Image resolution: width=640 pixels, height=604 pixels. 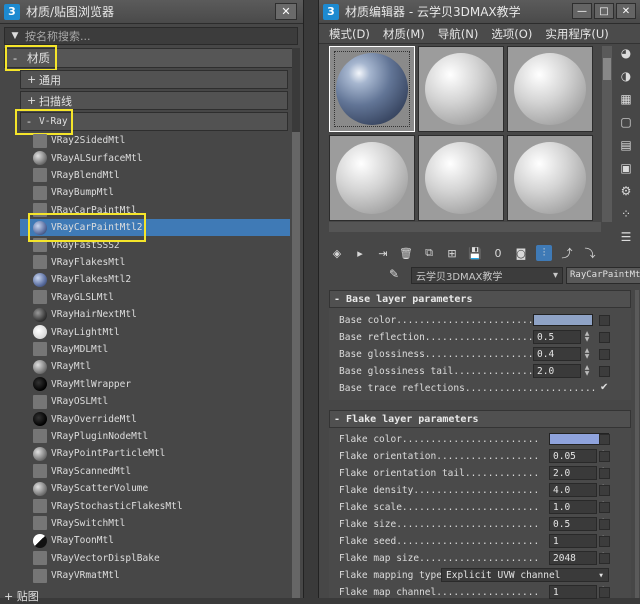 I want to click on maximize-button: □, so click(x=604, y=11).